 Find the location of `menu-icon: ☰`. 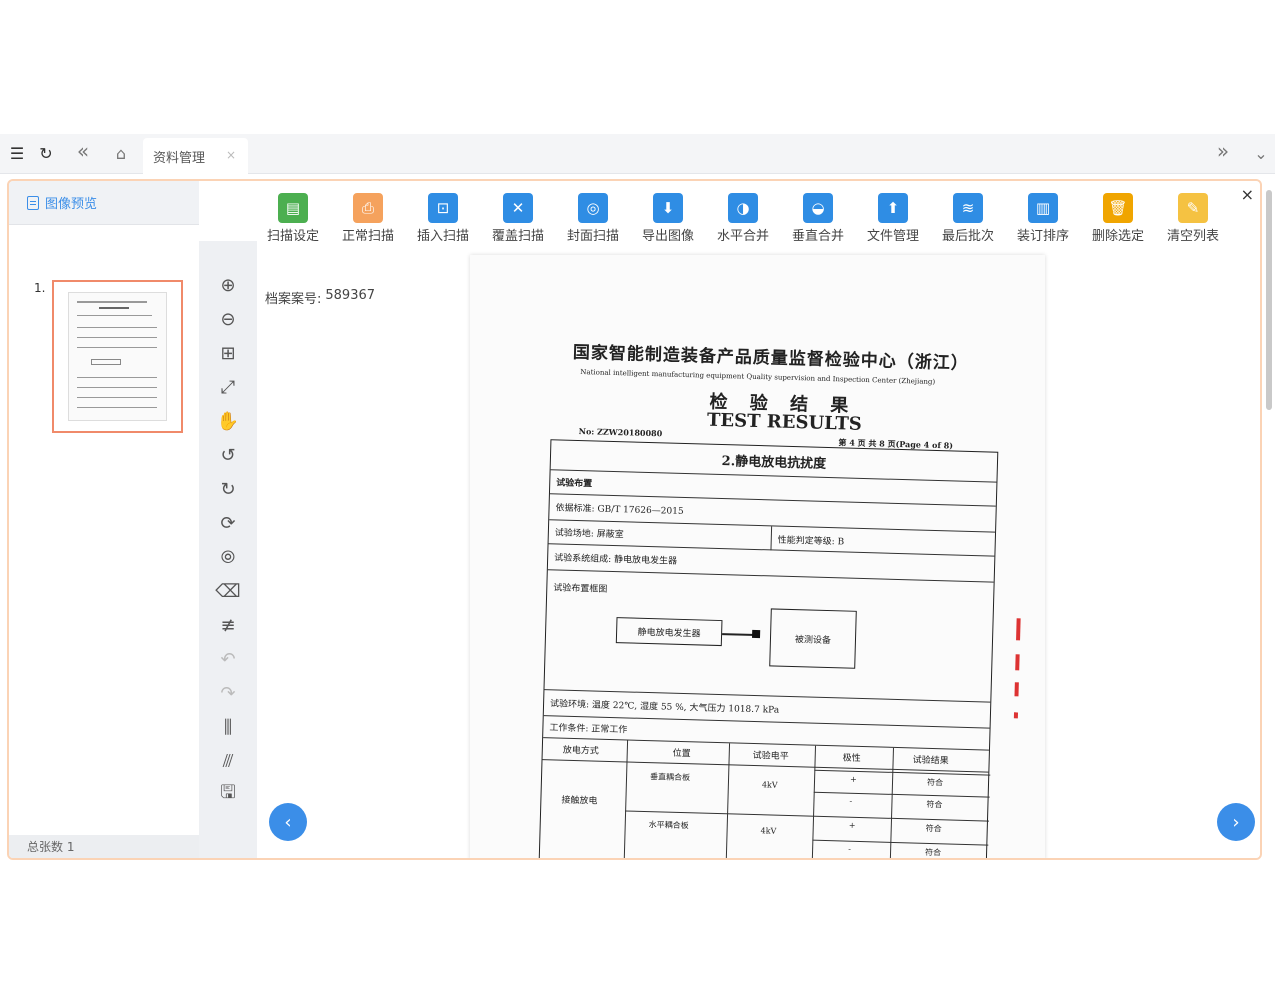

menu-icon: ☰ is located at coordinates (17, 153).